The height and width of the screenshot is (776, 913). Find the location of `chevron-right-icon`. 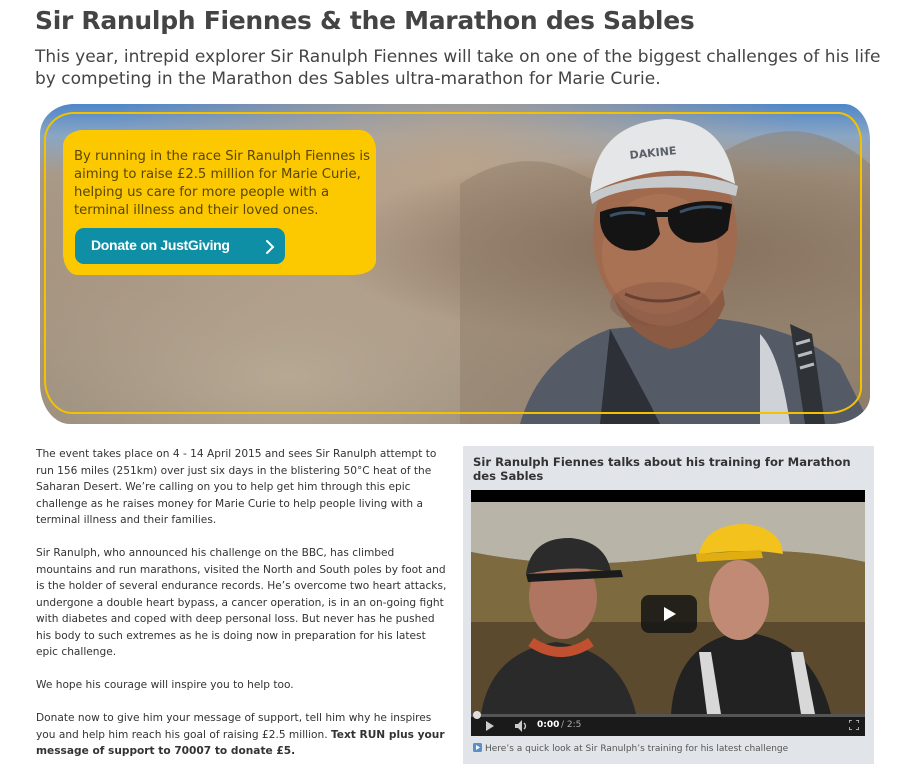

chevron-right-icon is located at coordinates (270, 247).